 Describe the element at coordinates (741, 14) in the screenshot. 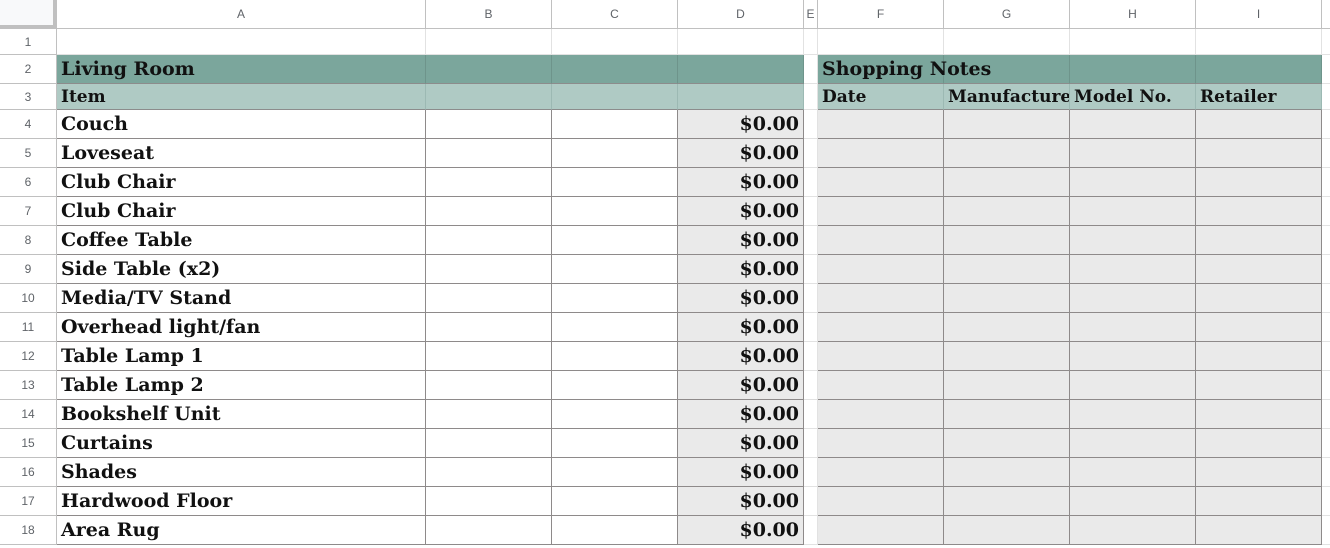

I see `column-header-d: D` at that location.